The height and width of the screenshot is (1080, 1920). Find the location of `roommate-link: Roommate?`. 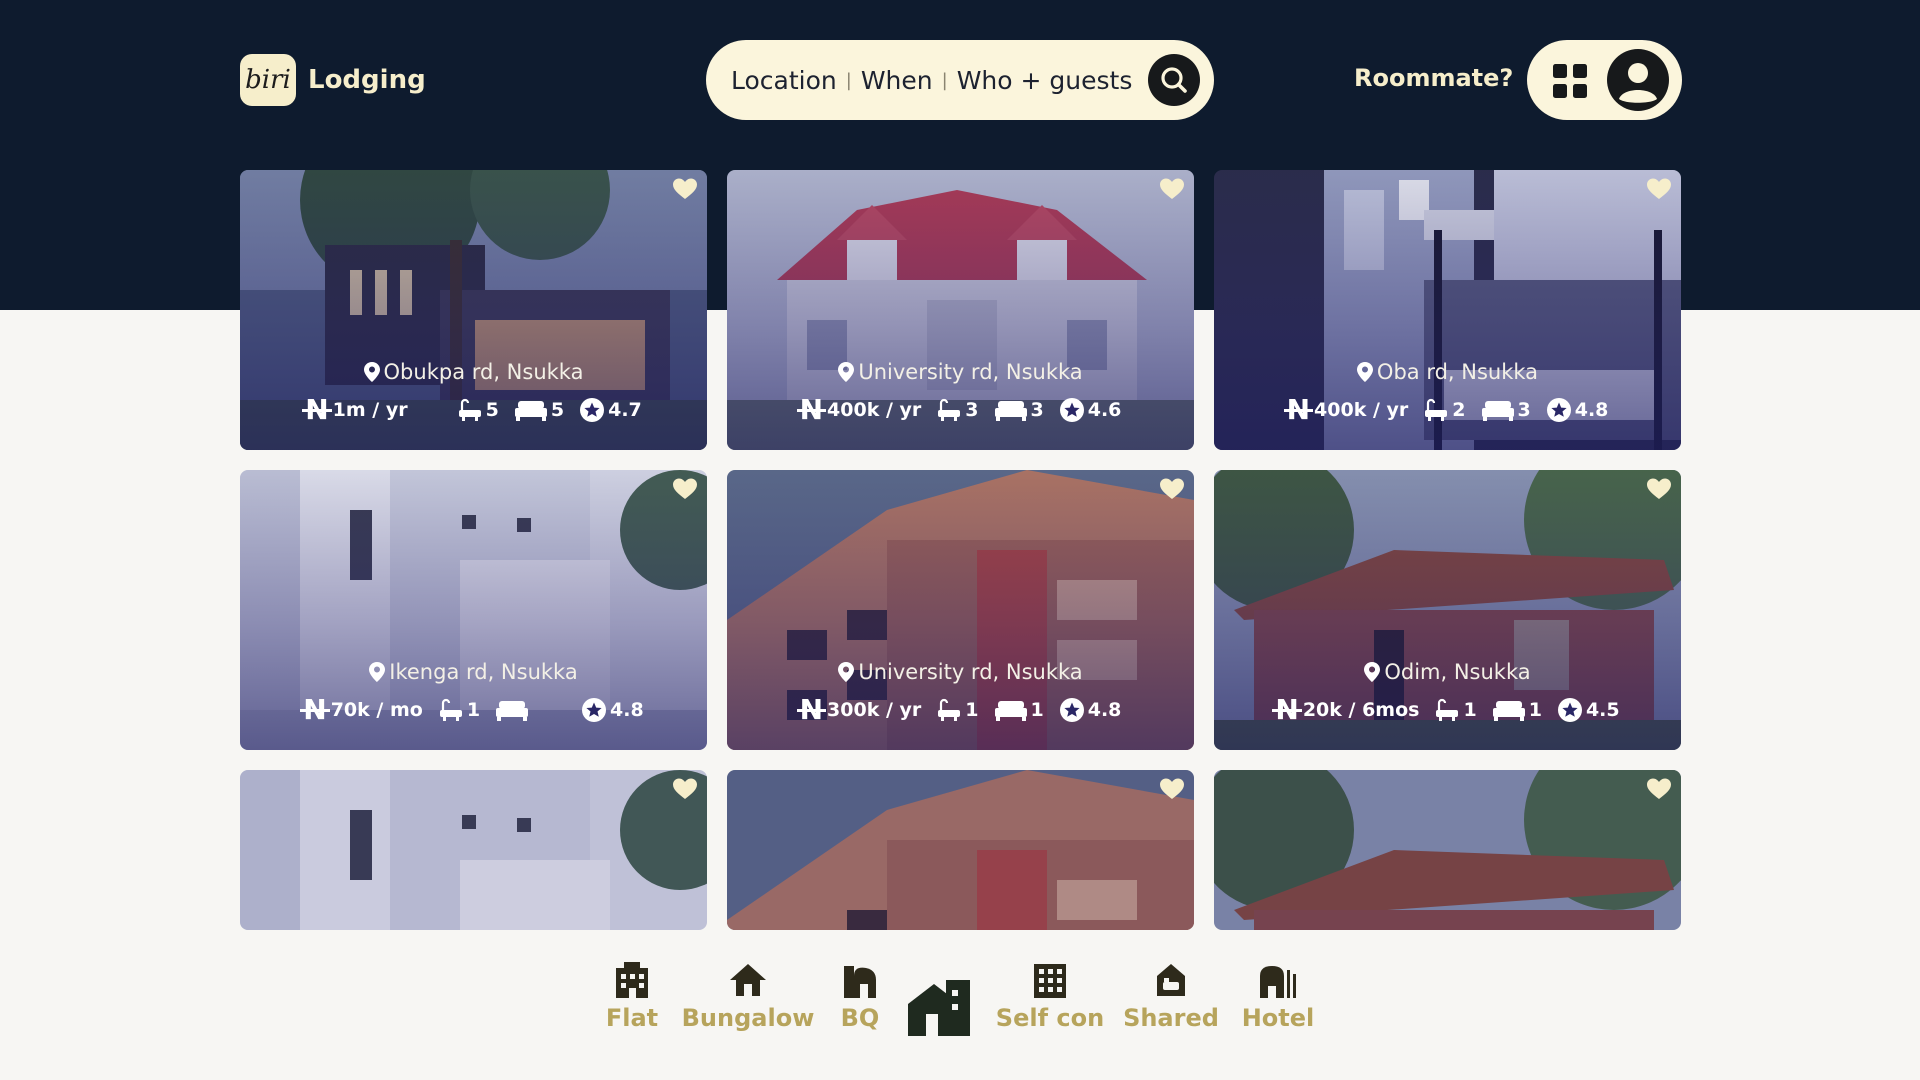

roommate-link: Roommate? is located at coordinates (1433, 78).